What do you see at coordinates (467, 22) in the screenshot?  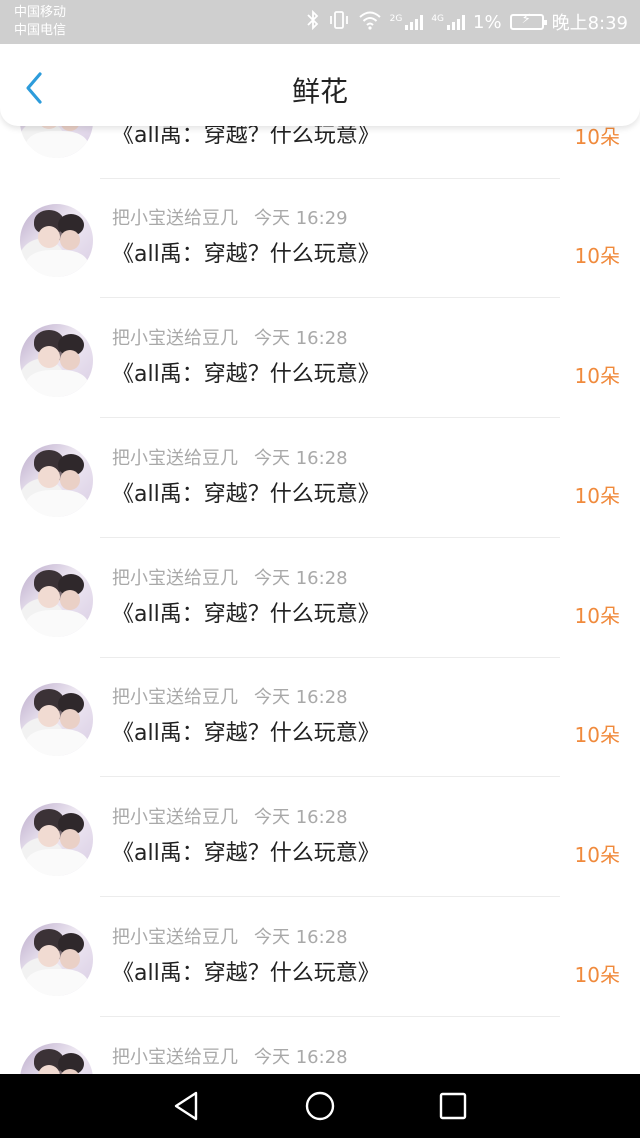 I see `status-icons: 2G 4G 1% ⚡ 晚上8:39` at bounding box center [467, 22].